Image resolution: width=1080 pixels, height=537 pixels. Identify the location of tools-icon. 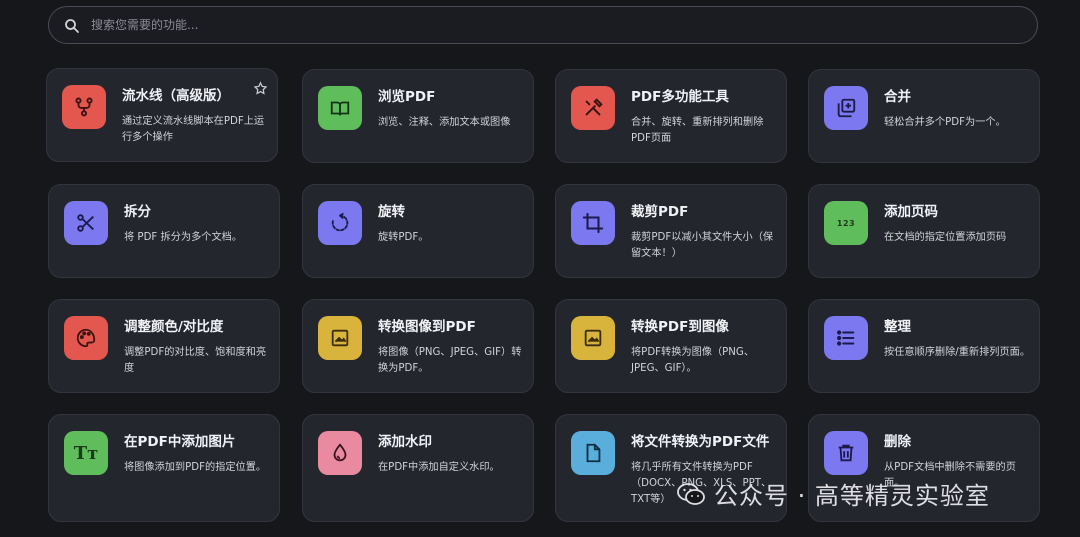
(593, 108).